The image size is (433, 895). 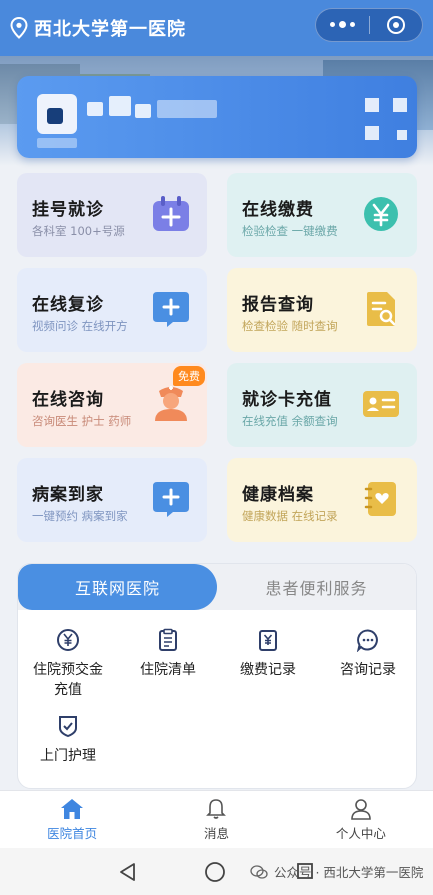 I want to click on service-subtitle: 在线充值 余额查询, so click(x=290, y=421).